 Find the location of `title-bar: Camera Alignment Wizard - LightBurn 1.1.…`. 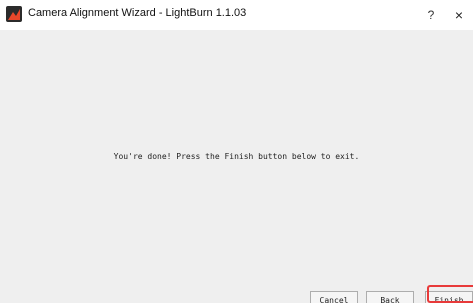

title-bar: Camera Alignment Wizard - LightBurn 1.1.… is located at coordinates (236, 15).